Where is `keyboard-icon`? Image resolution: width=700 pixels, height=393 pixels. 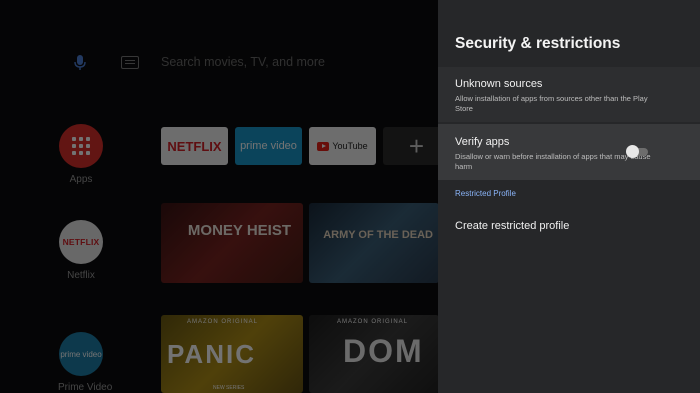
keyboard-icon is located at coordinates (130, 62).